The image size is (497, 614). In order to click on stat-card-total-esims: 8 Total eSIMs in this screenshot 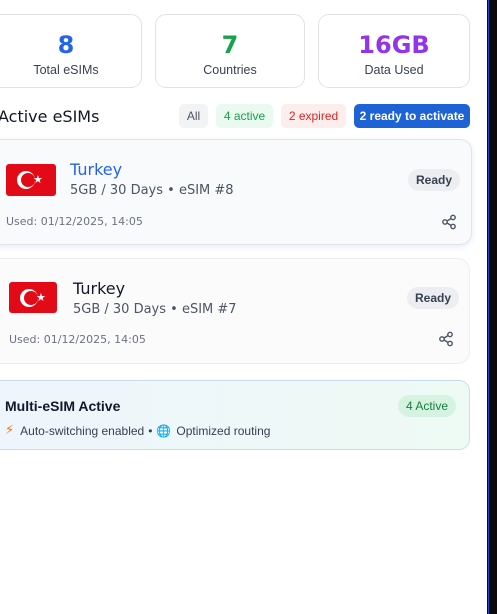, I will do `click(71, 51)`.